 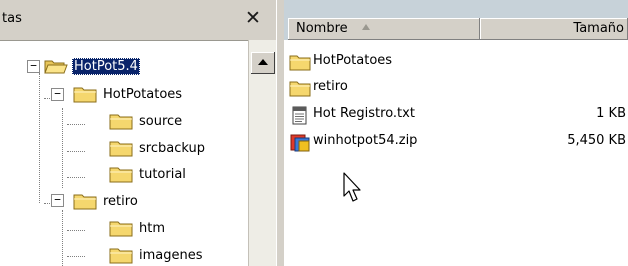 I want to click on arrow-up-icon, so click(x=263, y=62).